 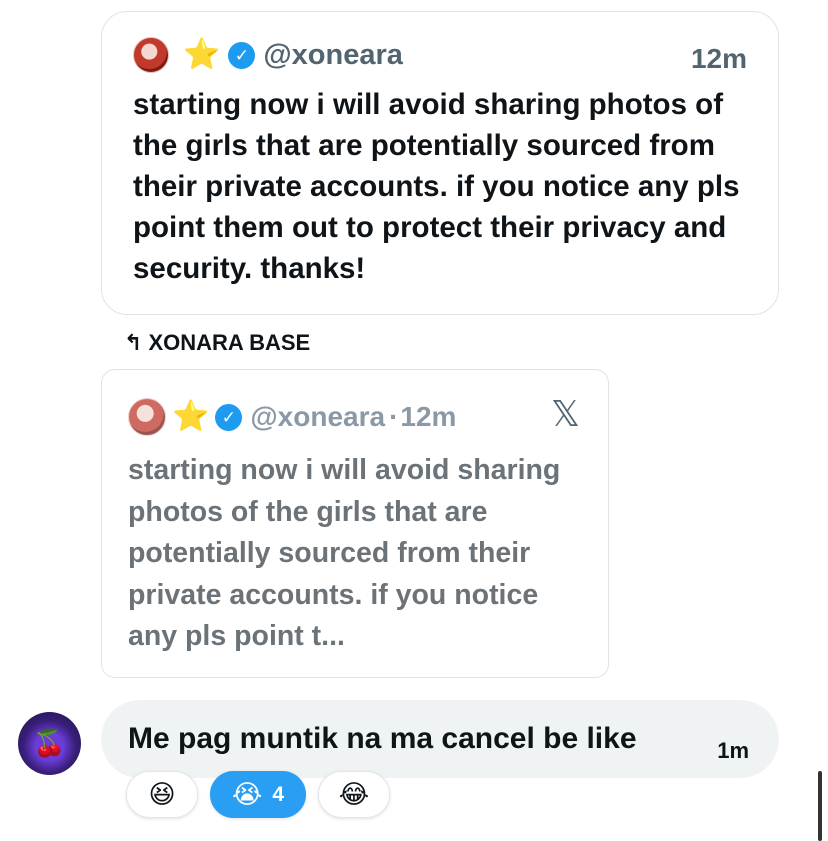 I want to click on quoted-post-header: ⭐ ✓ @xoneara, so click(x=268, y=55).